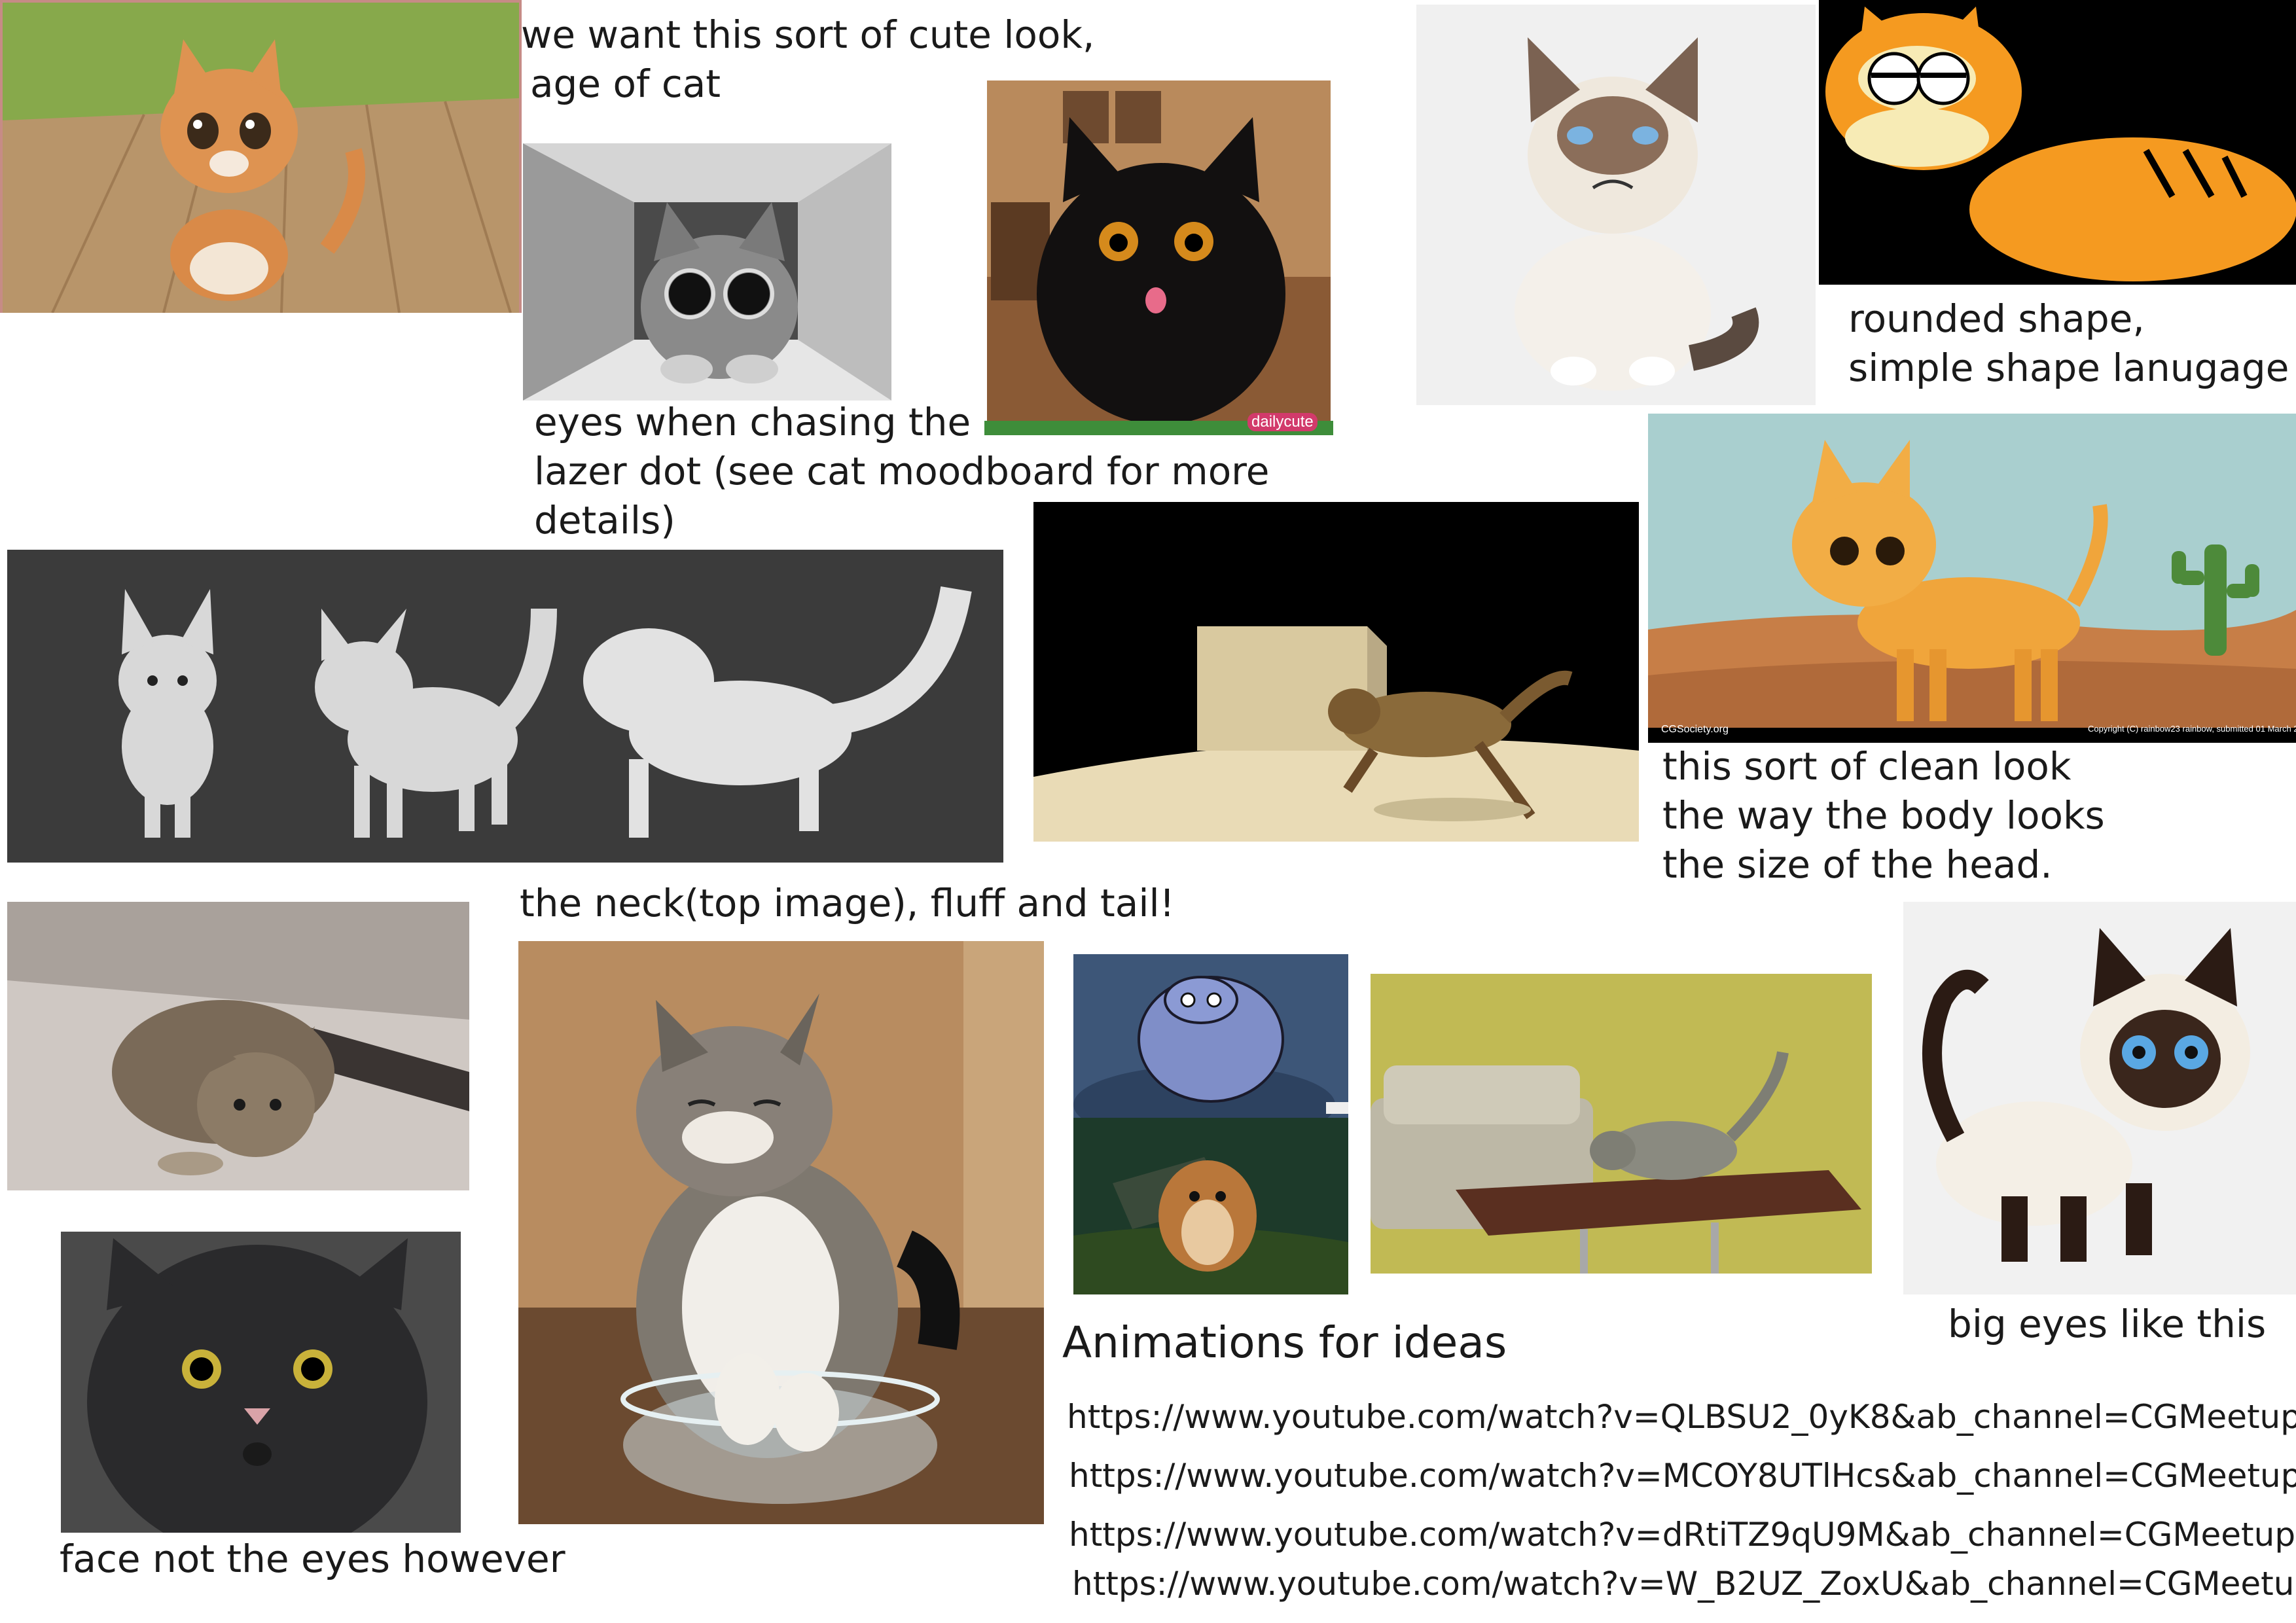 This screenshot has width=2296, height=1623. I want to click on note-animations-for-ideas: Animations for ideas, so click(1284, 1343).